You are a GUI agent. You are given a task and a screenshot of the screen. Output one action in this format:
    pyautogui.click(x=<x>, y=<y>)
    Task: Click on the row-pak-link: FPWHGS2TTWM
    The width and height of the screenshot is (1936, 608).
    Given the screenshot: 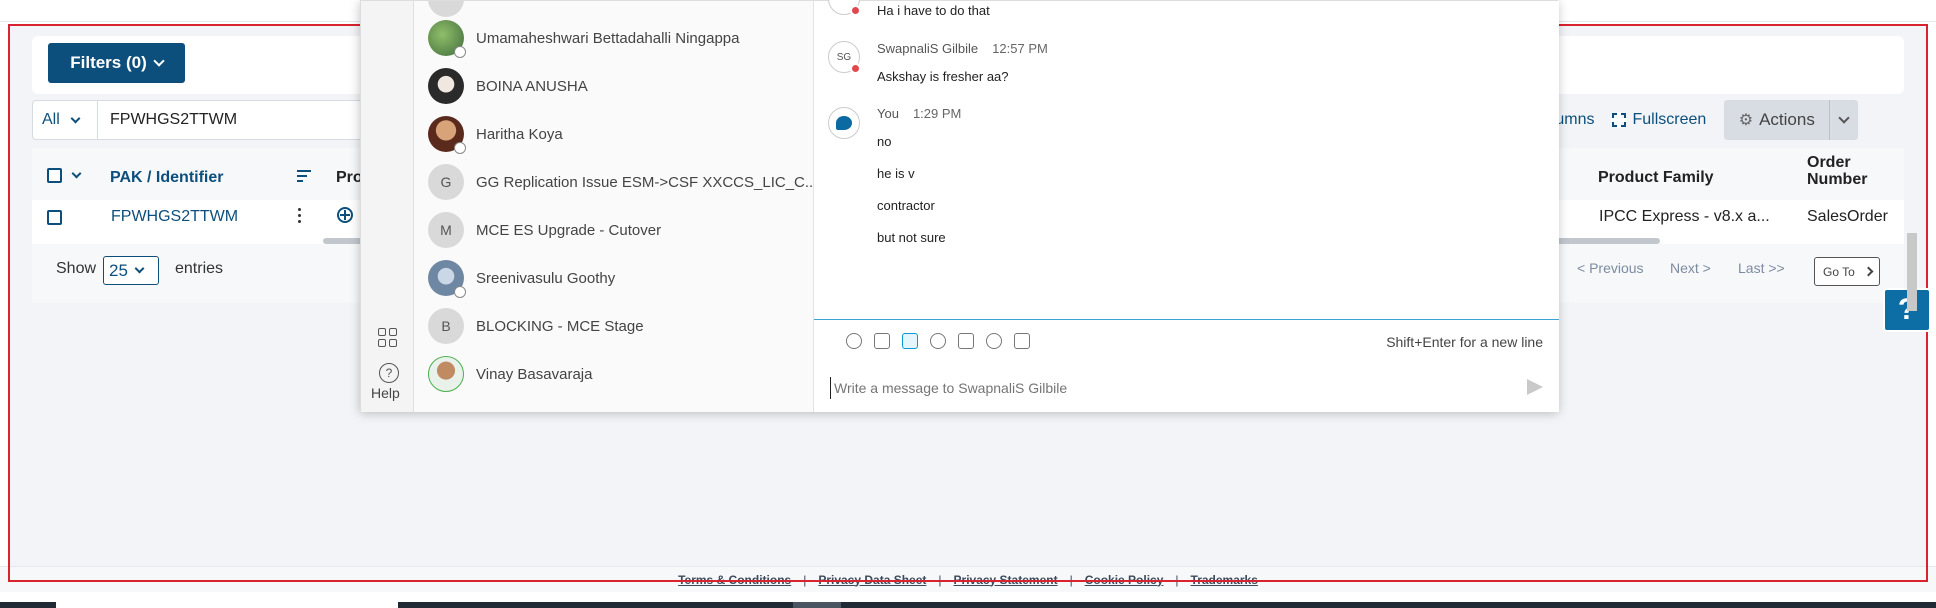 What is the action you would take?
    pyautogui.click(x=174, y=217)
    